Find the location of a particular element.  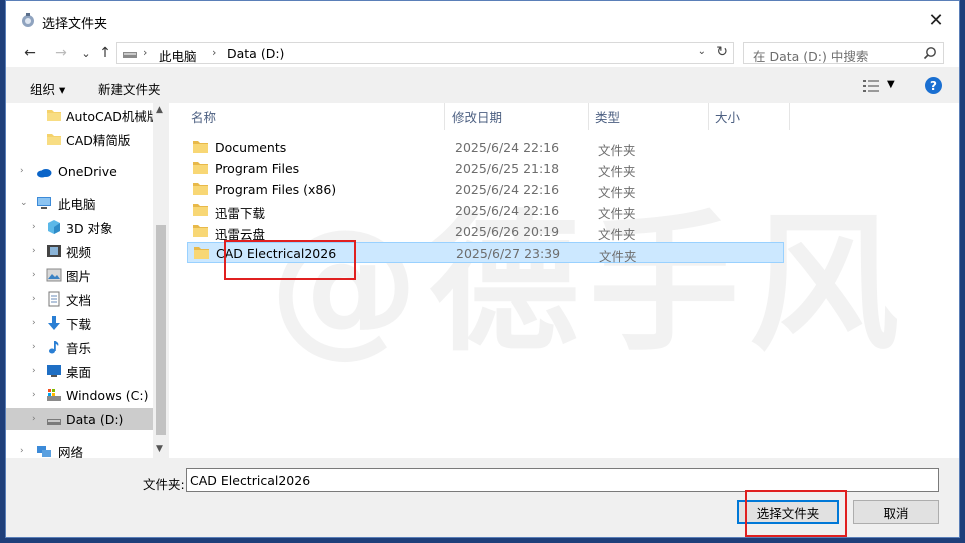

scroll-up-icon: ▲ is located at coordinates (159, 110).